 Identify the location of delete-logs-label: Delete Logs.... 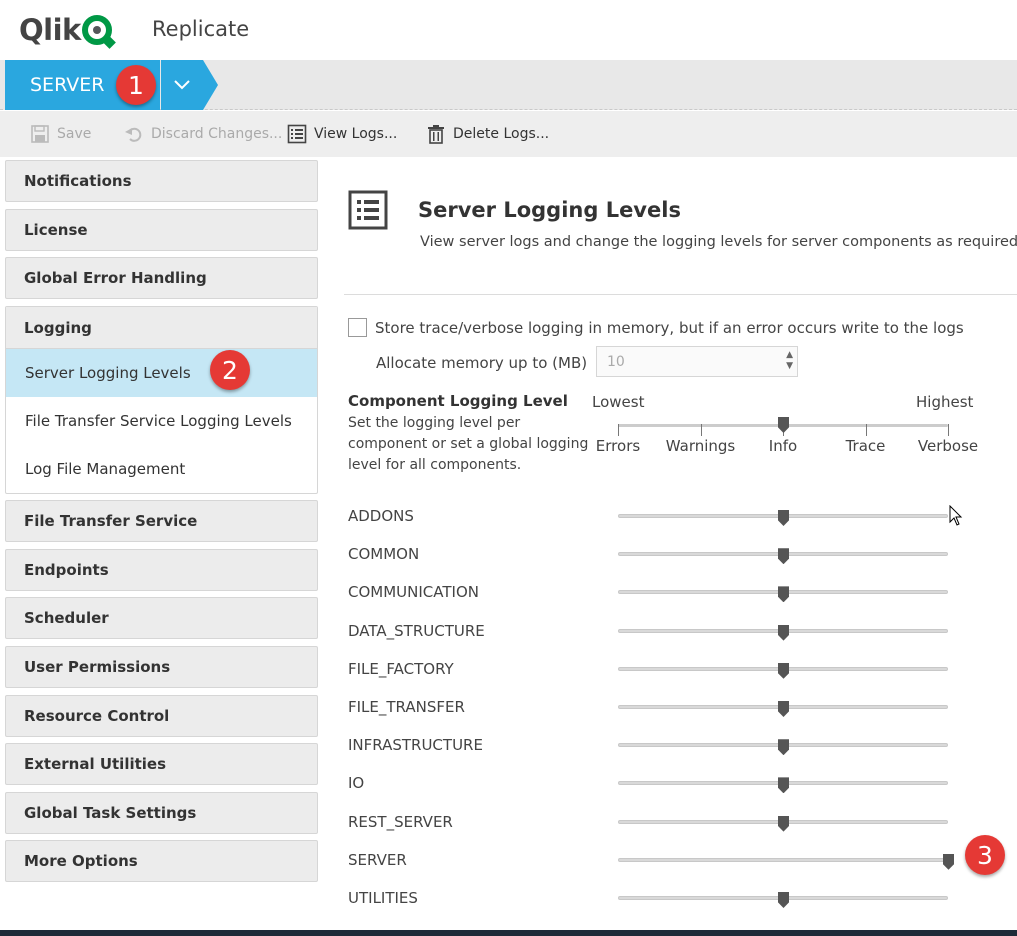
(501, 134).